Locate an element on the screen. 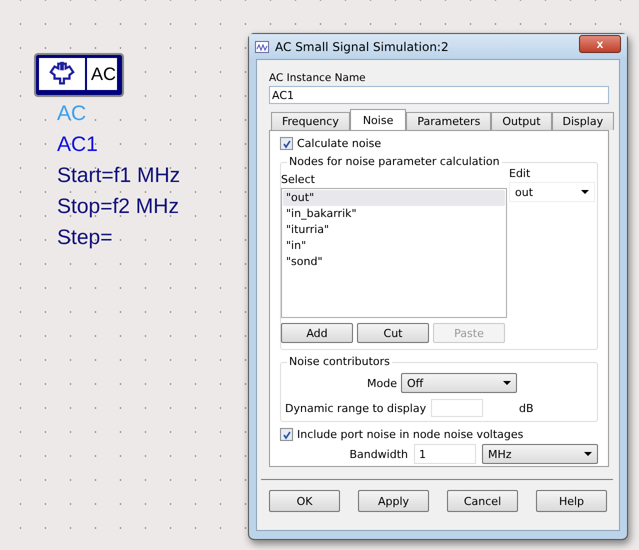 Image resolution: width=639 pixels, height=550 pixels. close-button: x is located at coordinates (600, 43).